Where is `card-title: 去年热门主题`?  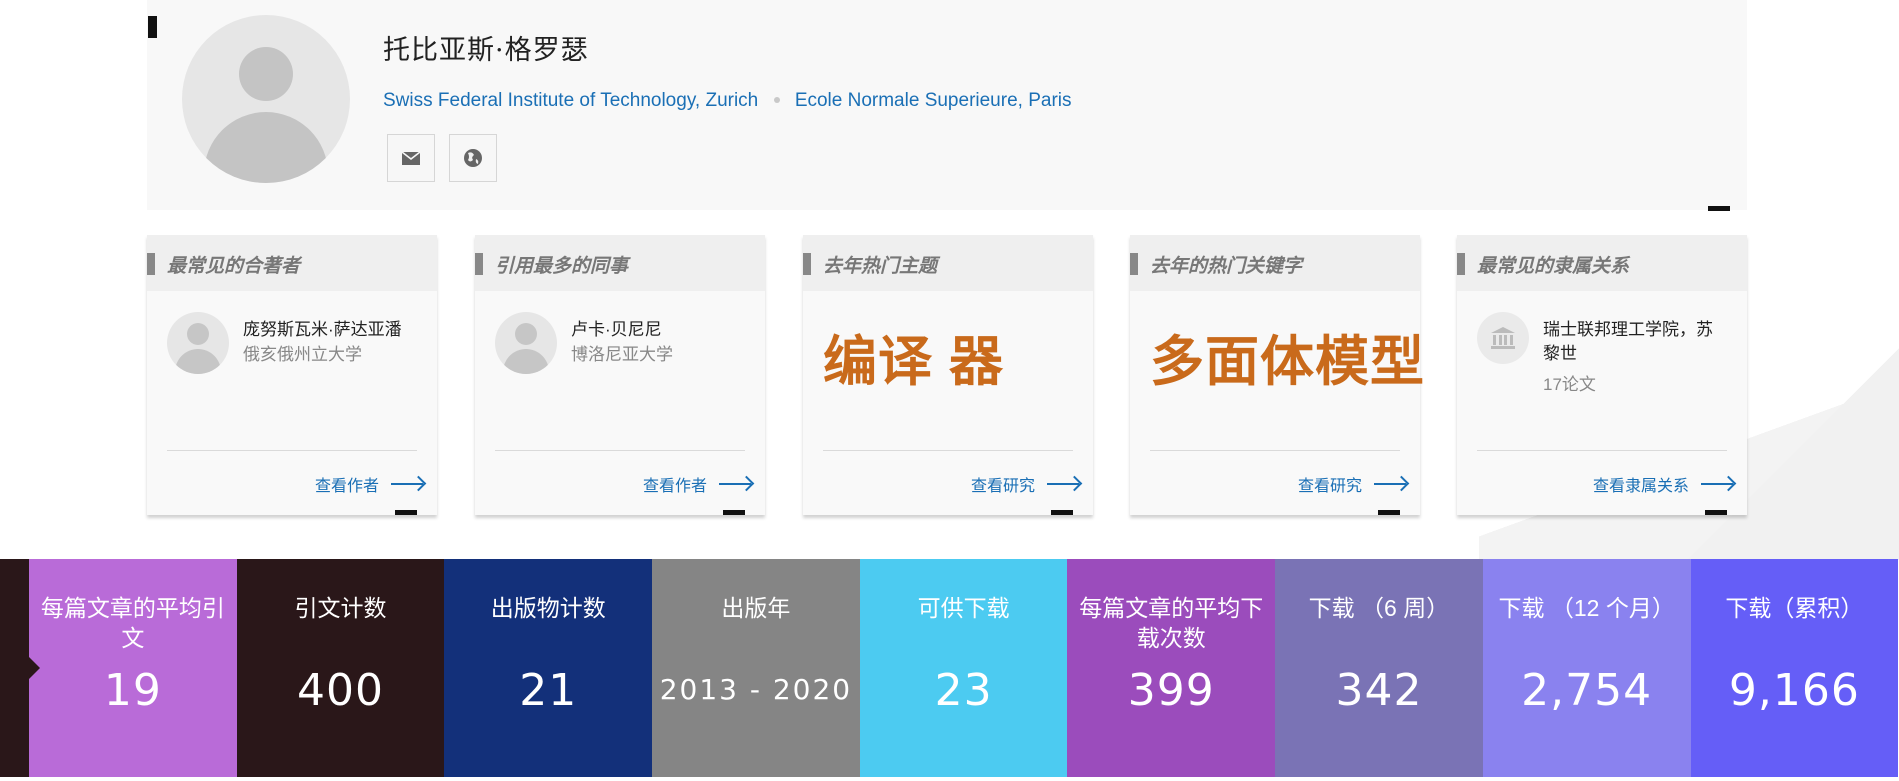 card-title: 去年热门主题 is located at coordinates (880, 266).